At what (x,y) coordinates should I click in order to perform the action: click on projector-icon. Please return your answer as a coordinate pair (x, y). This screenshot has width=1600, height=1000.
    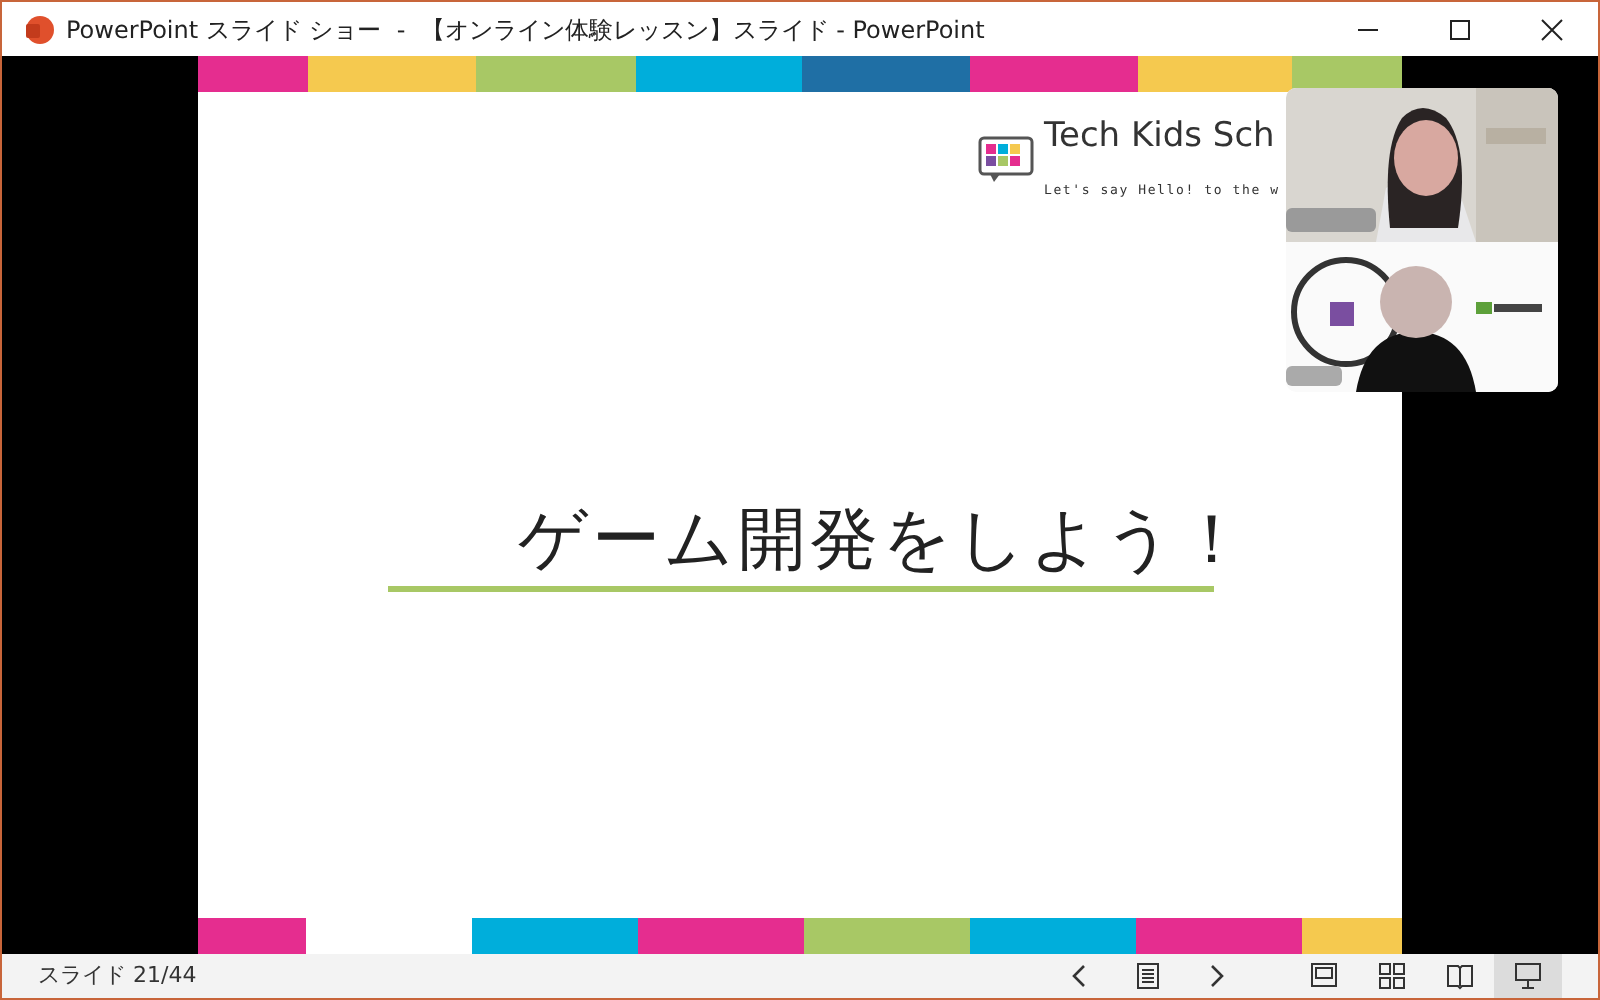
    Looking at the image, I should click on (1528, 976).